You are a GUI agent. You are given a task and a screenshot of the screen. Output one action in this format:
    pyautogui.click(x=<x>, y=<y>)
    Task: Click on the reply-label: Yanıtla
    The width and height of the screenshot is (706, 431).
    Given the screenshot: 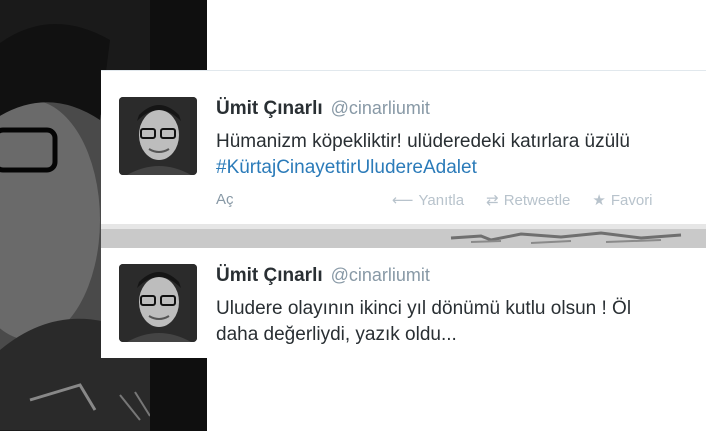 What is the action you would take?
    pyautogui.click(x=441, y=200)
    